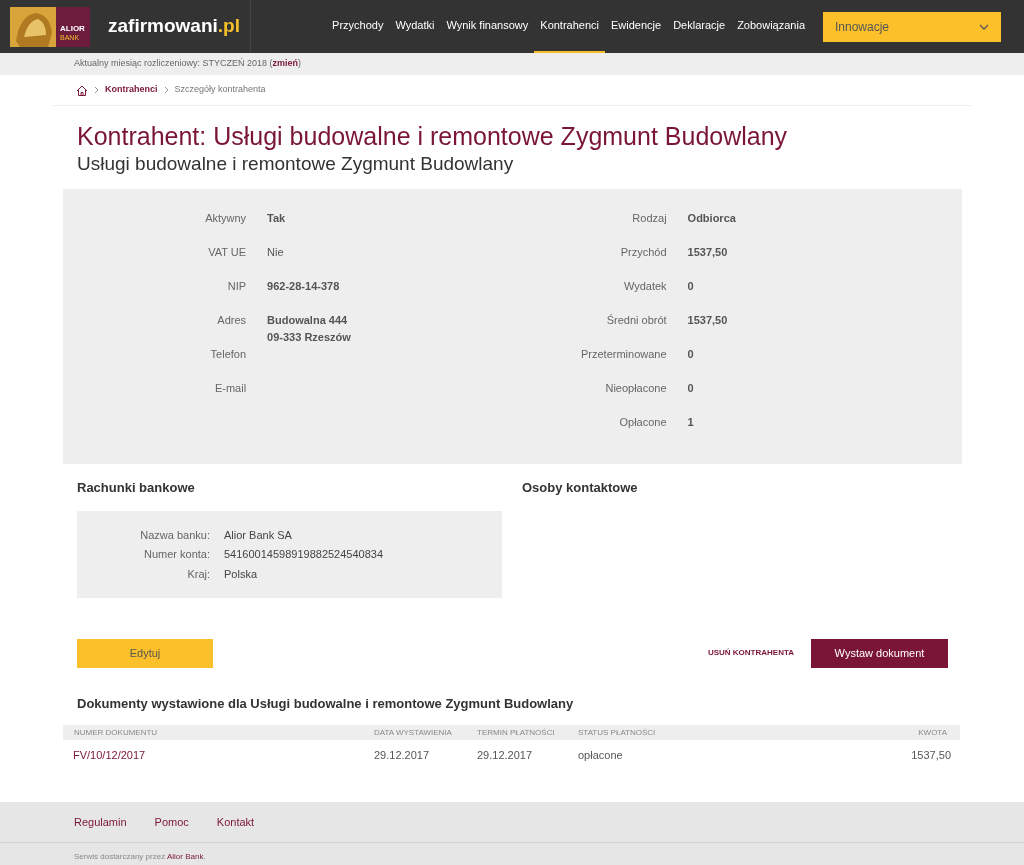 This screenshot has width=1024, height=865. I want to click on column-header: TERMIN PŁATNOŚCI, so click(516, 732).